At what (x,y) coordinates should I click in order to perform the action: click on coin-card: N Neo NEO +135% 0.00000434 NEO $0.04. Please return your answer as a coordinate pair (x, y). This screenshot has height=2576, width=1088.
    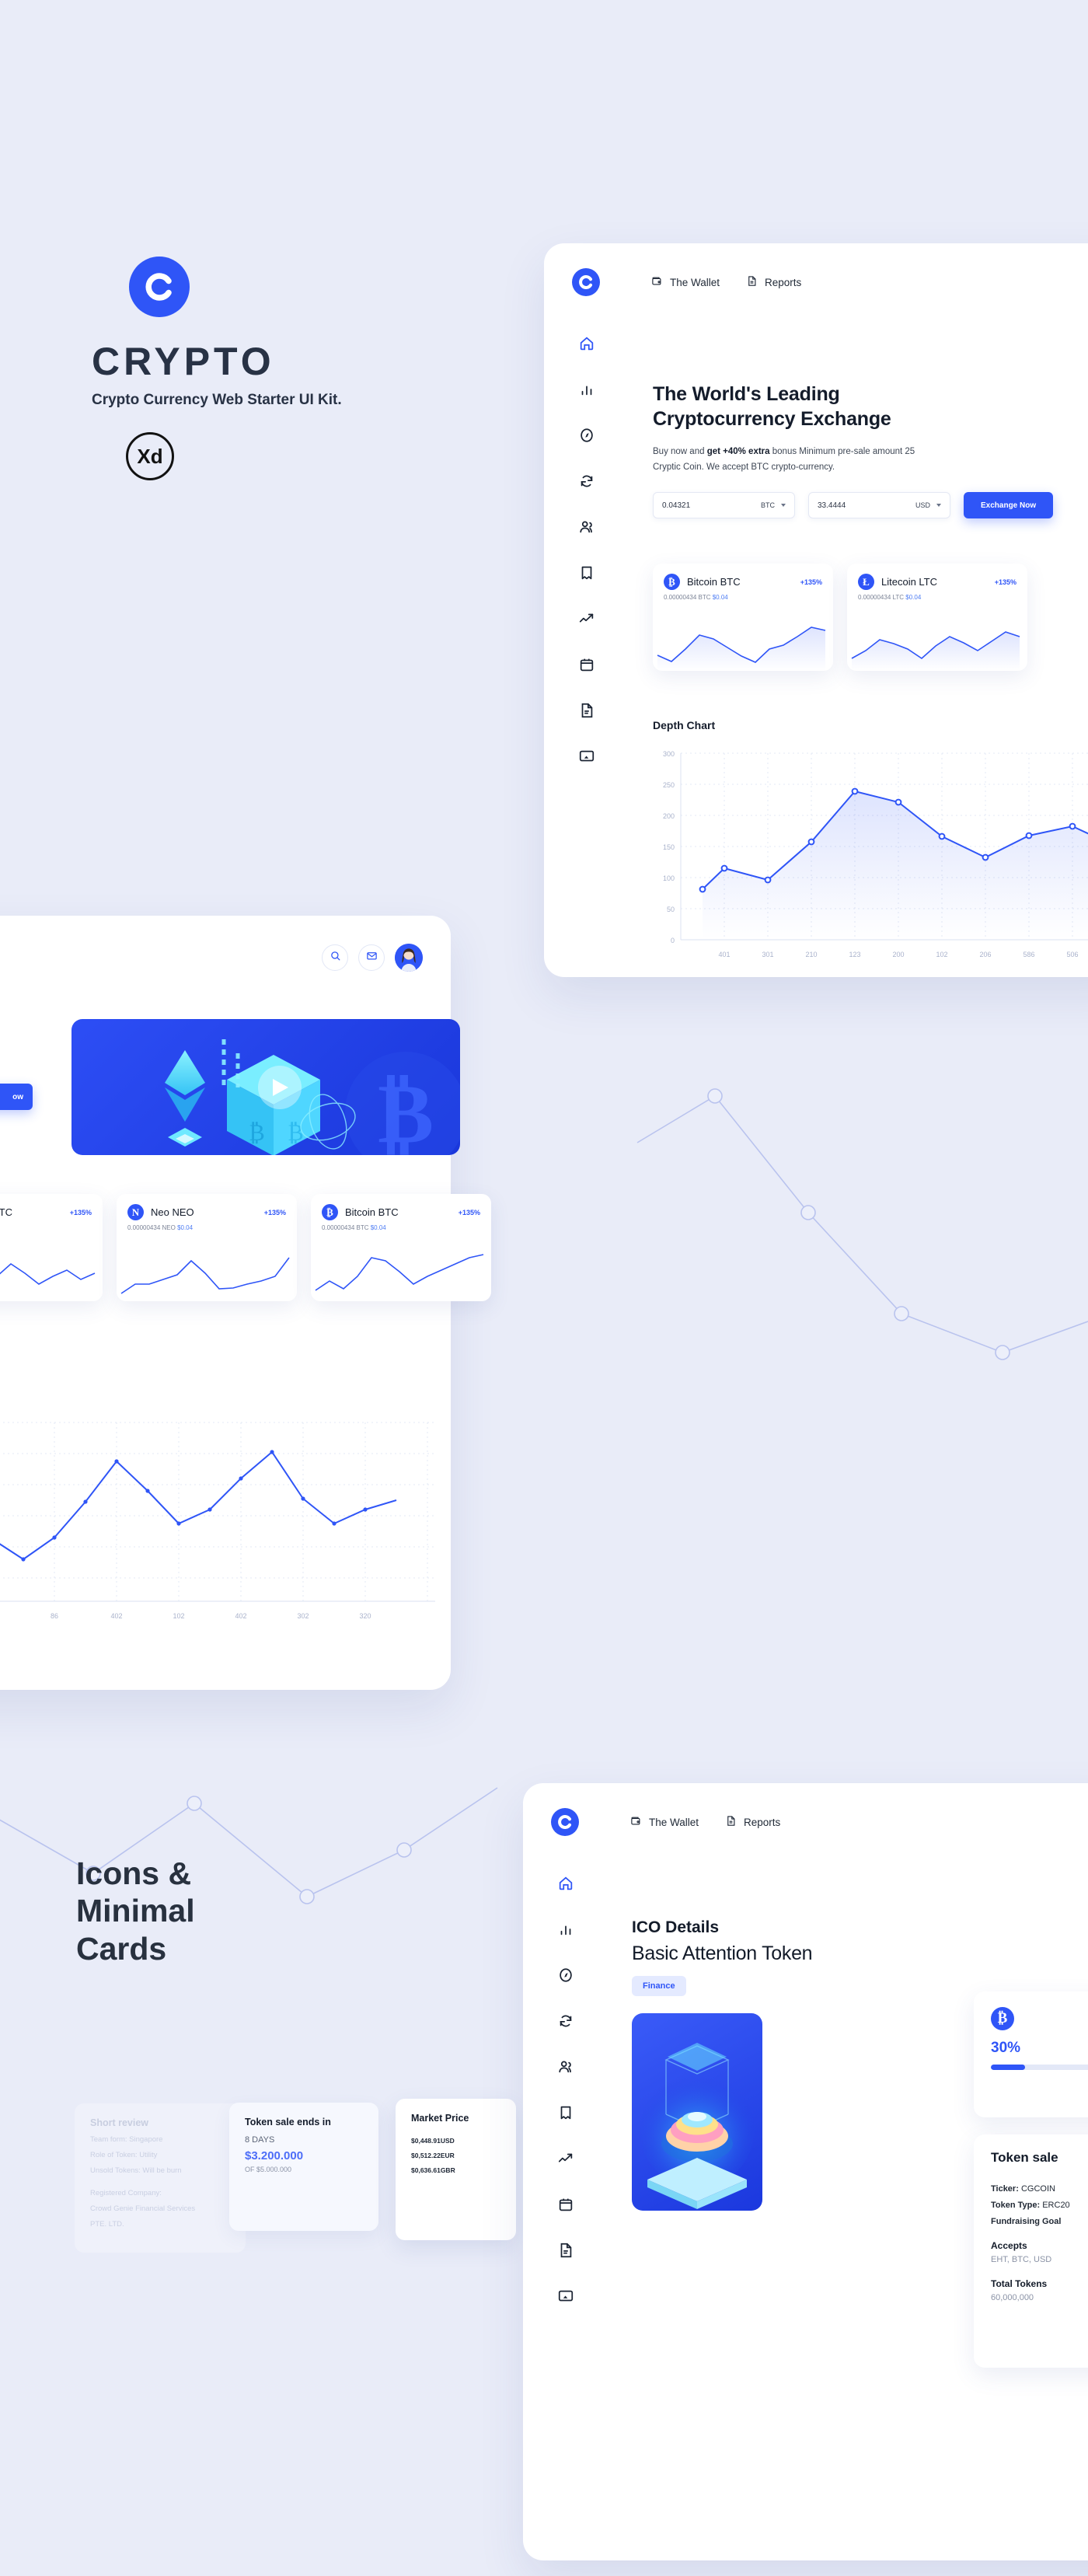
    Looking at the image, I should click on (207, 1248).